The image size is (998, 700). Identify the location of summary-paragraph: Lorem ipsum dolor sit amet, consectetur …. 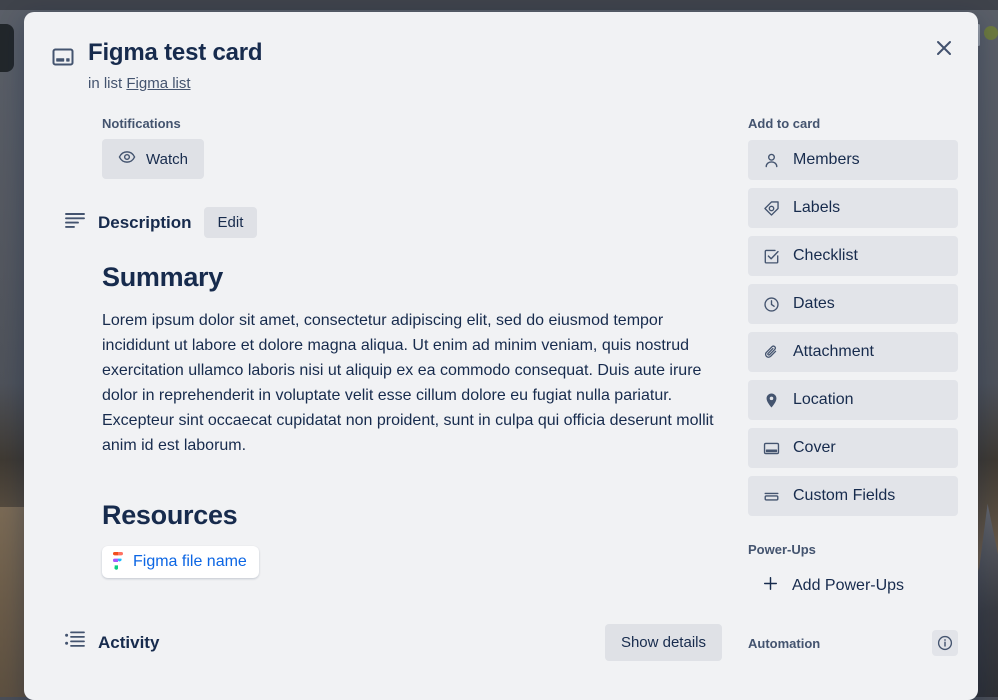
(408, 383).